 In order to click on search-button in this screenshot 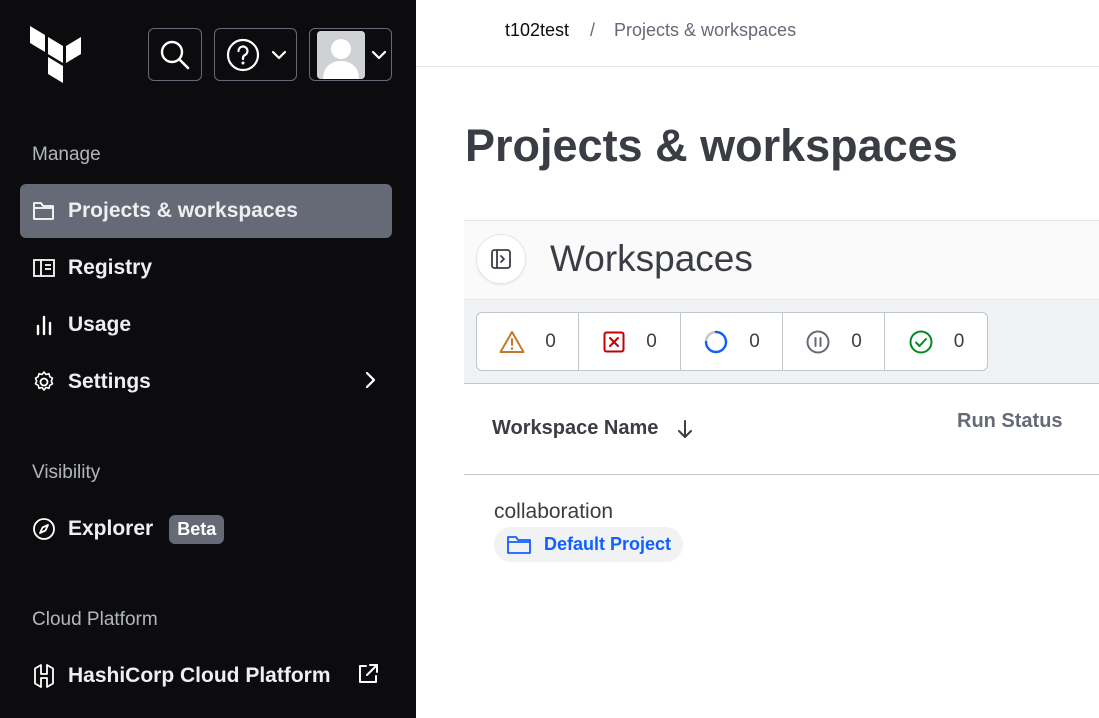, I will do `click(175, 54)`.